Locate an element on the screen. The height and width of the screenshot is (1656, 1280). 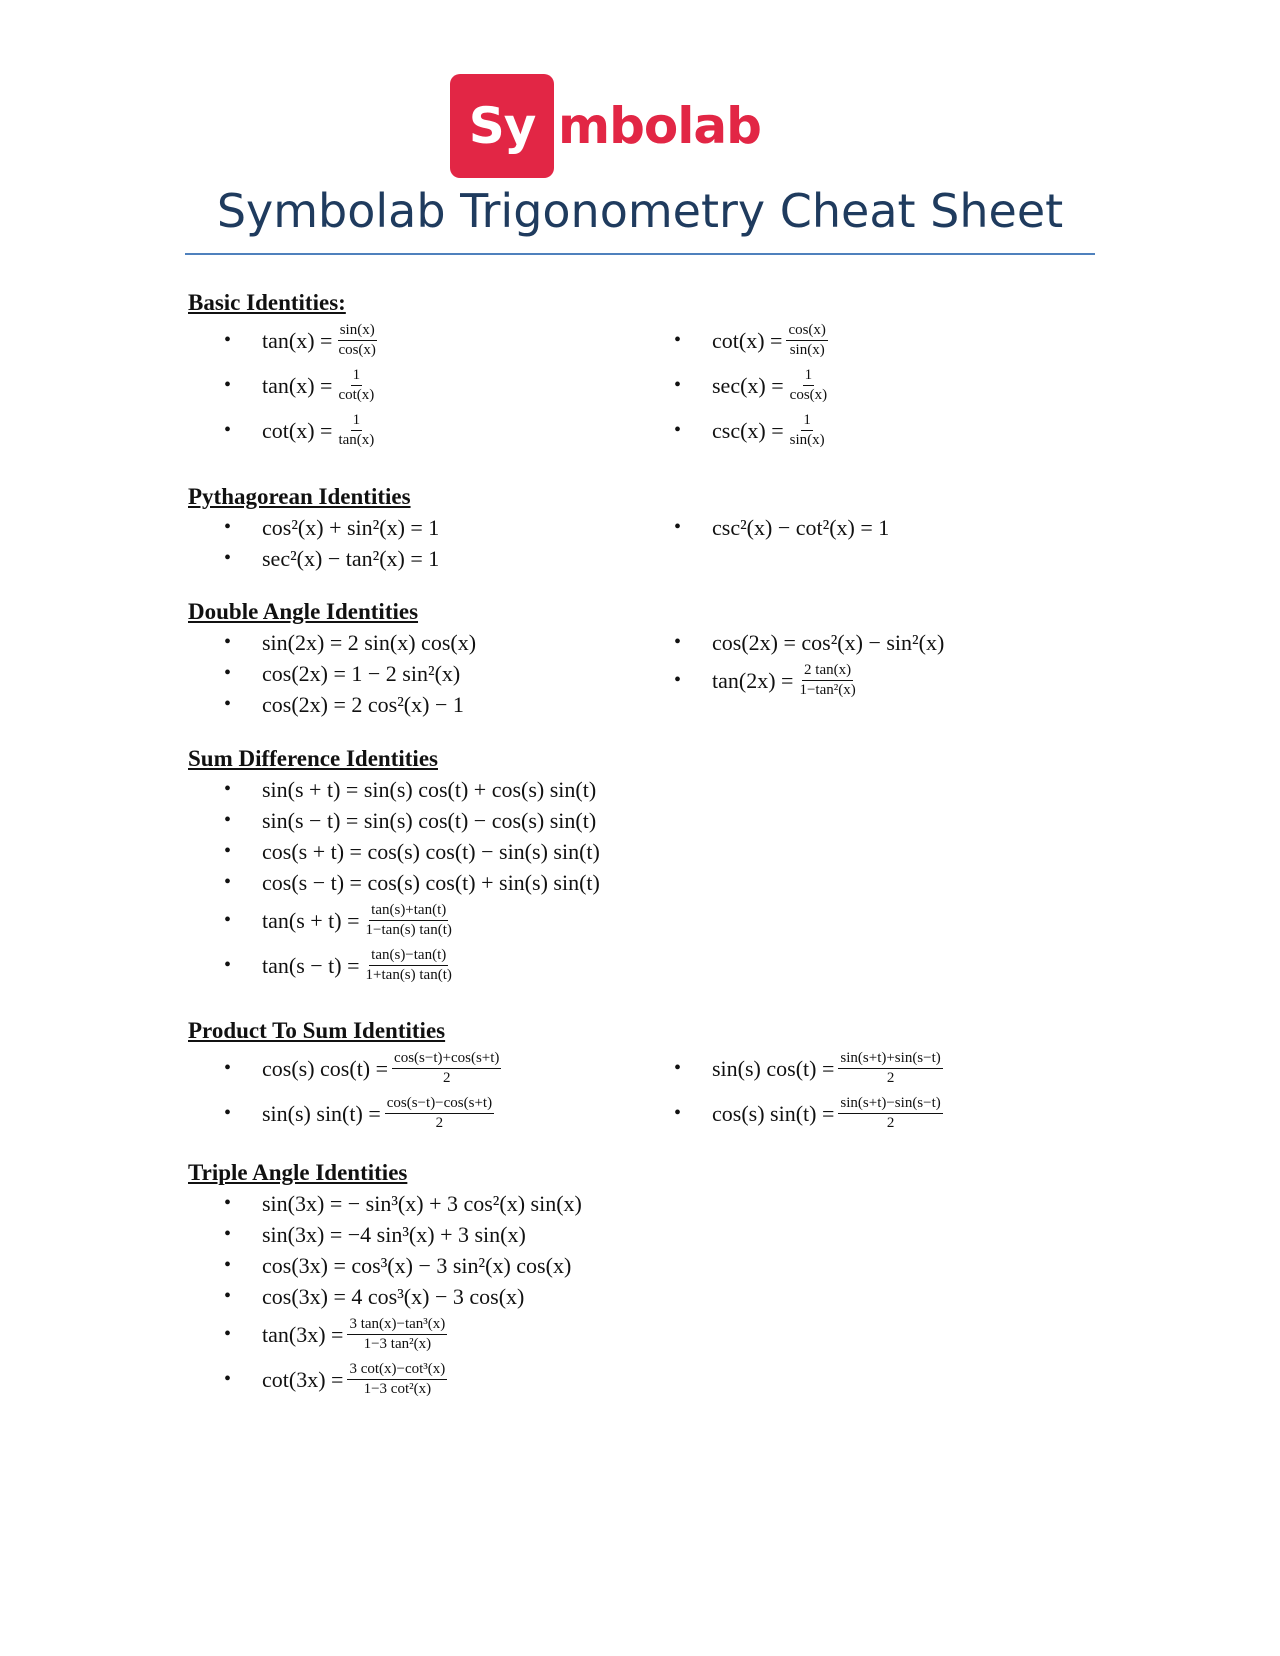
identity-item: • cos(s) cos(t) = cos(s−t)+cos(s+t) 2 is located at coordinates (413, 1068).